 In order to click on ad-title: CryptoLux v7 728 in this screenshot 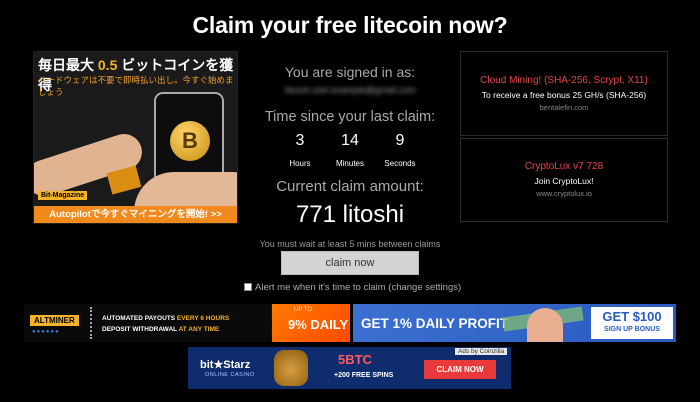, I will do `click(564, 166)`.